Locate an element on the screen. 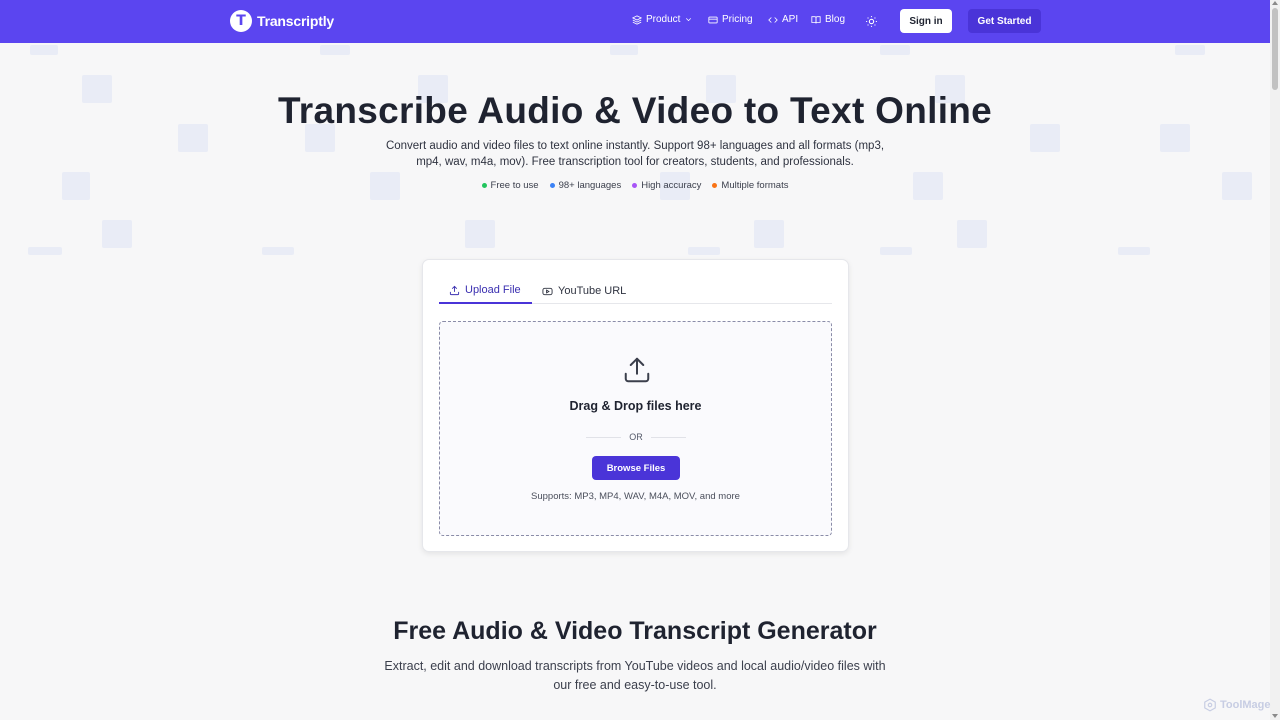 This screenshot has height=720, width=1280. page-title: Transcribe Audio & Video to Text Online is located at coordinates (635, 110).